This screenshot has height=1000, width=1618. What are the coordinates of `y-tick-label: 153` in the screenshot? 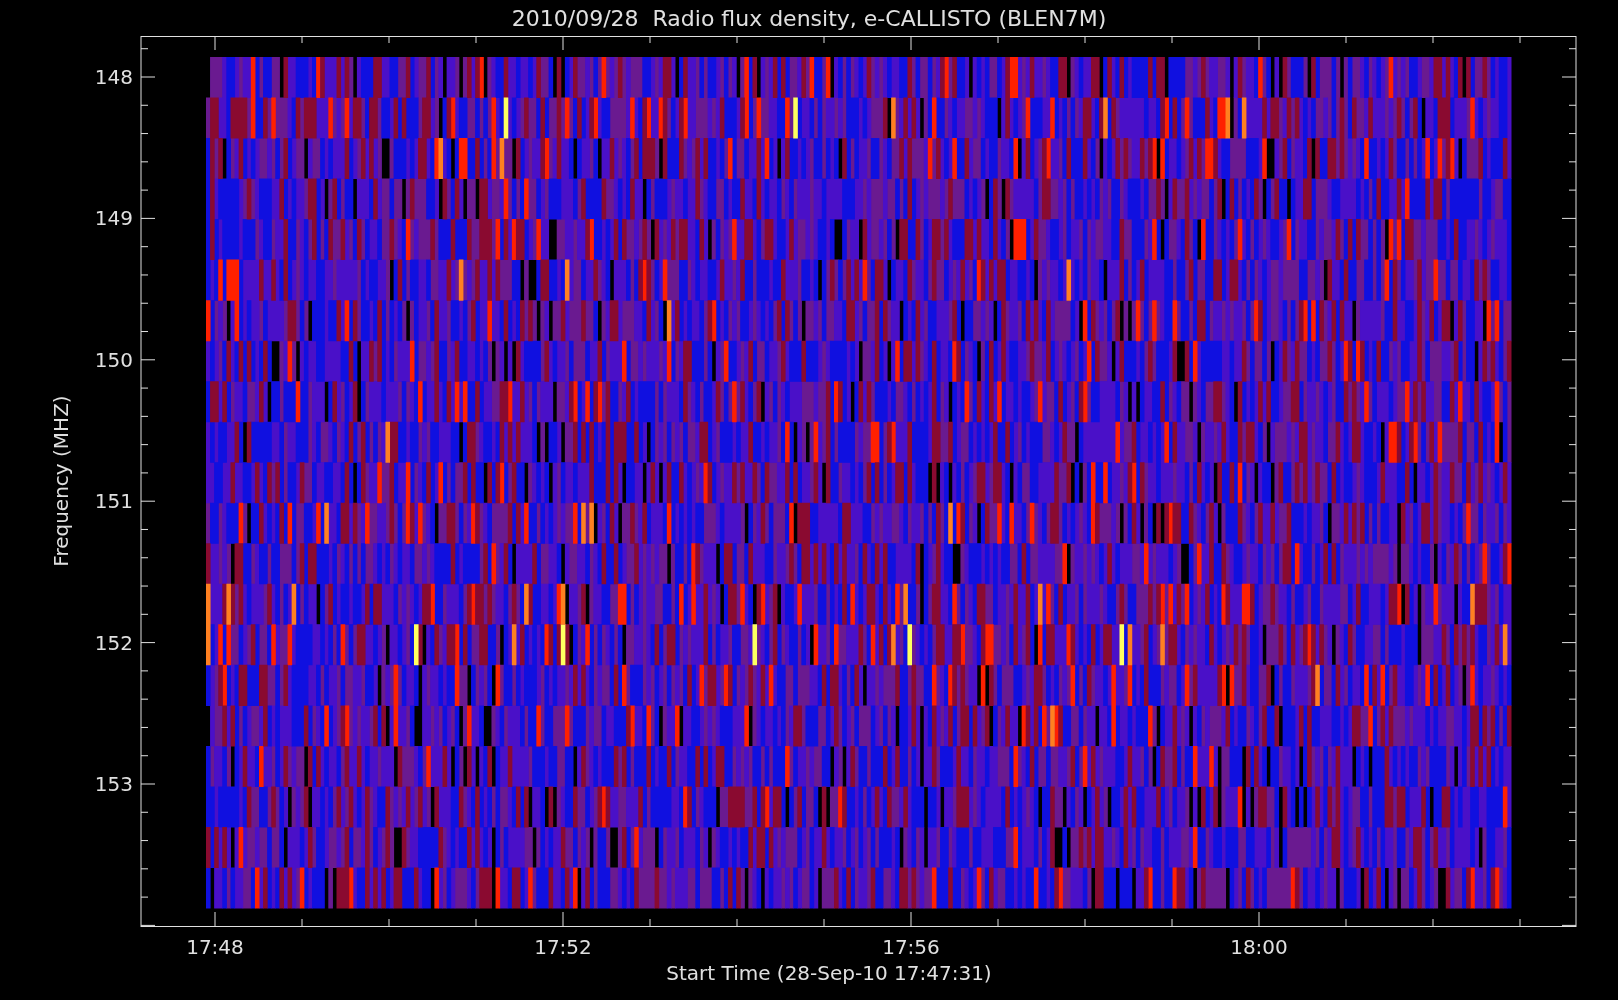 It's located at (113, 784).